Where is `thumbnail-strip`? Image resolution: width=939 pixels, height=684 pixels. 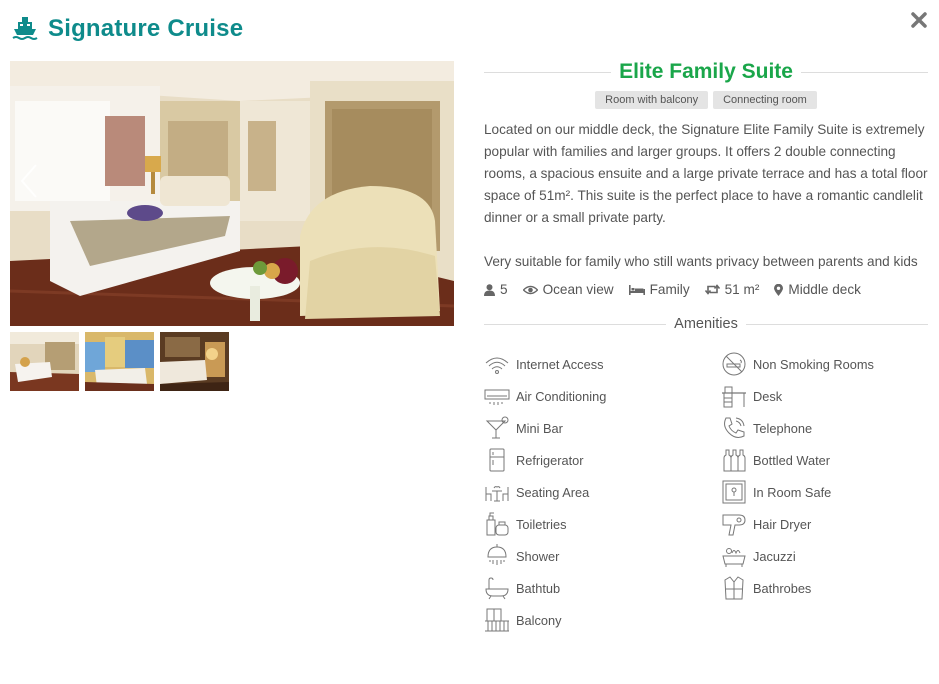
thumbnail-strip is located at coordinates (119, 361).